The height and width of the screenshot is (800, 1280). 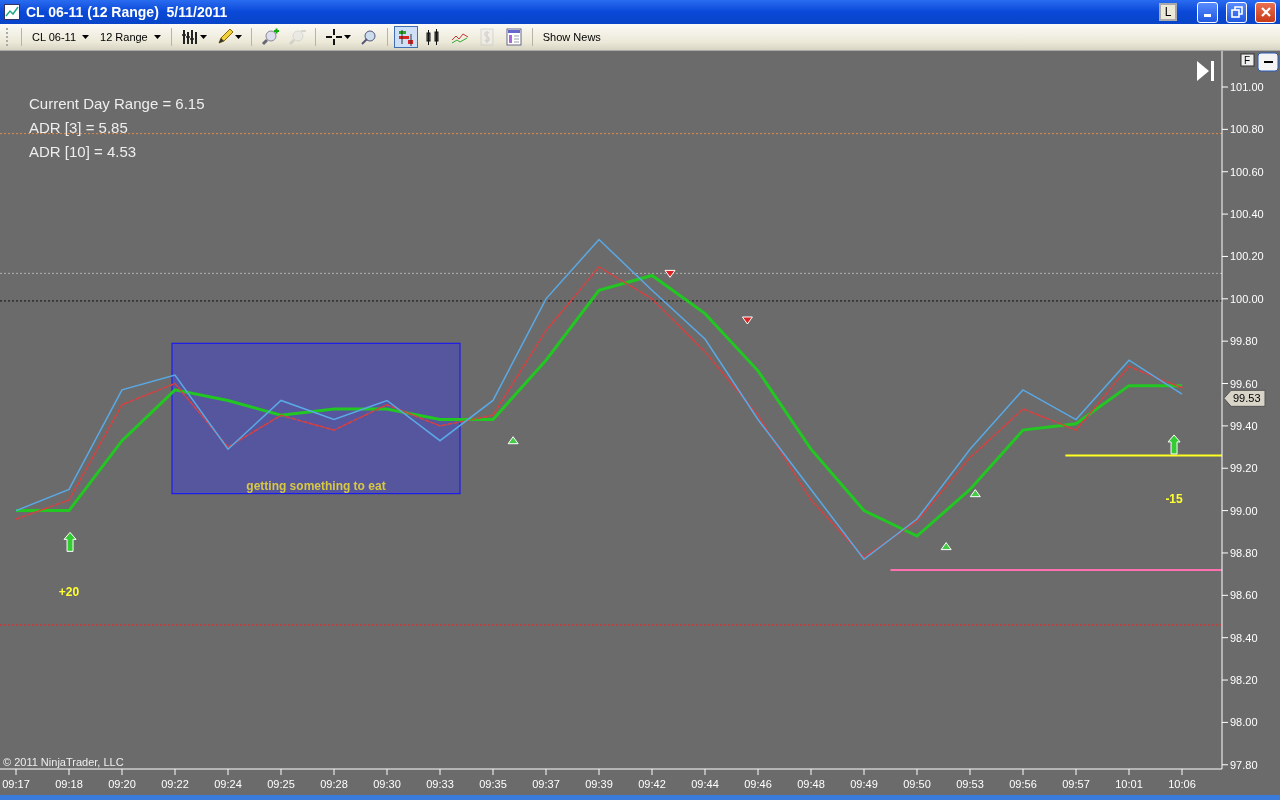 What do you see at coordinates (281, 784) in the screenshot?
I see `x-tick-label: 09:25` at bounding box center [281, 784].